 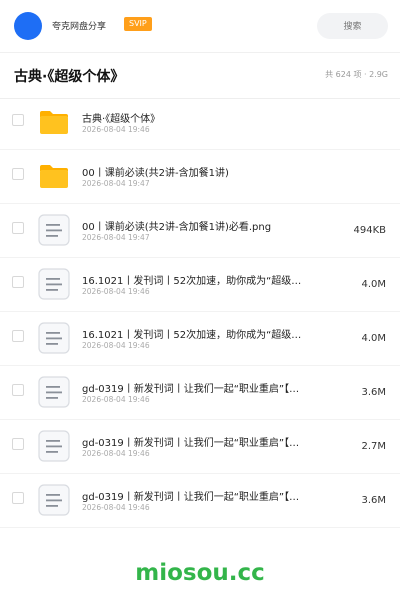 I want to click on folder-meta: 共 624 项 · 2.9G, so click(x=356, y=74).